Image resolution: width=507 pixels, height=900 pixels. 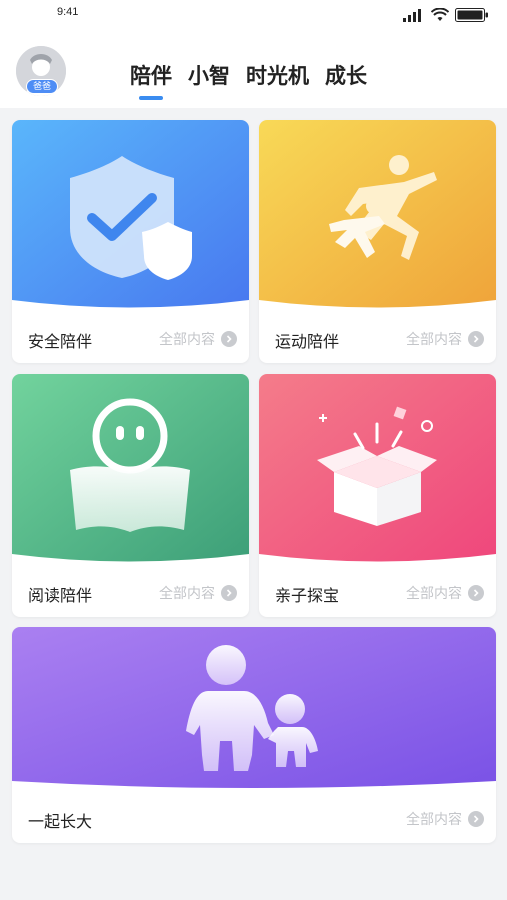 I want to click on main-tabs: 陪伴 小智 时光机 成长, so click(x=256, y=75).